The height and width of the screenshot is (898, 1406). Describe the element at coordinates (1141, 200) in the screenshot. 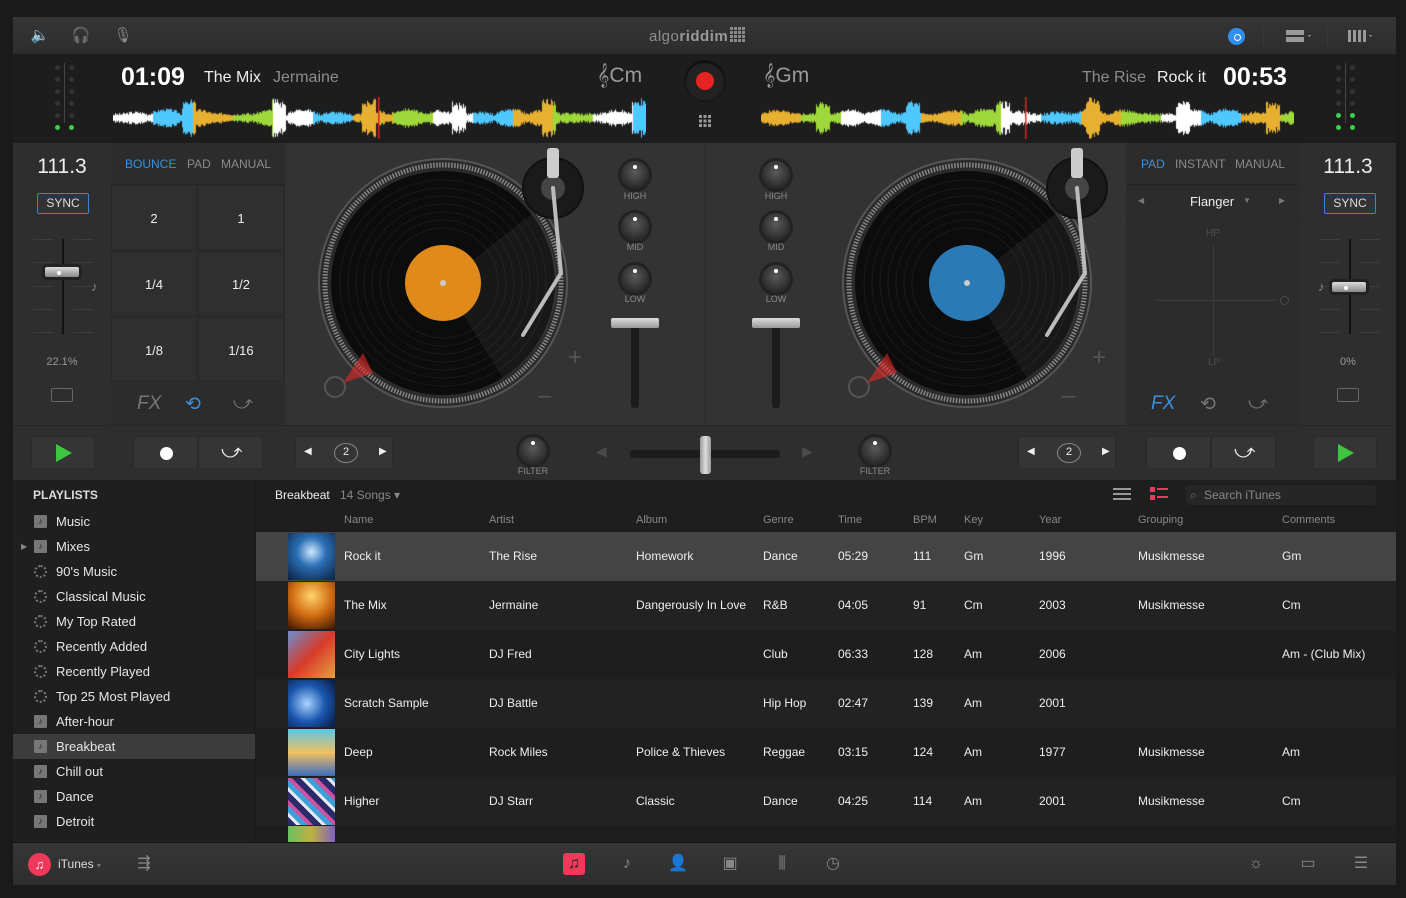

I see `prev-fx-icon: ◀` at that location.